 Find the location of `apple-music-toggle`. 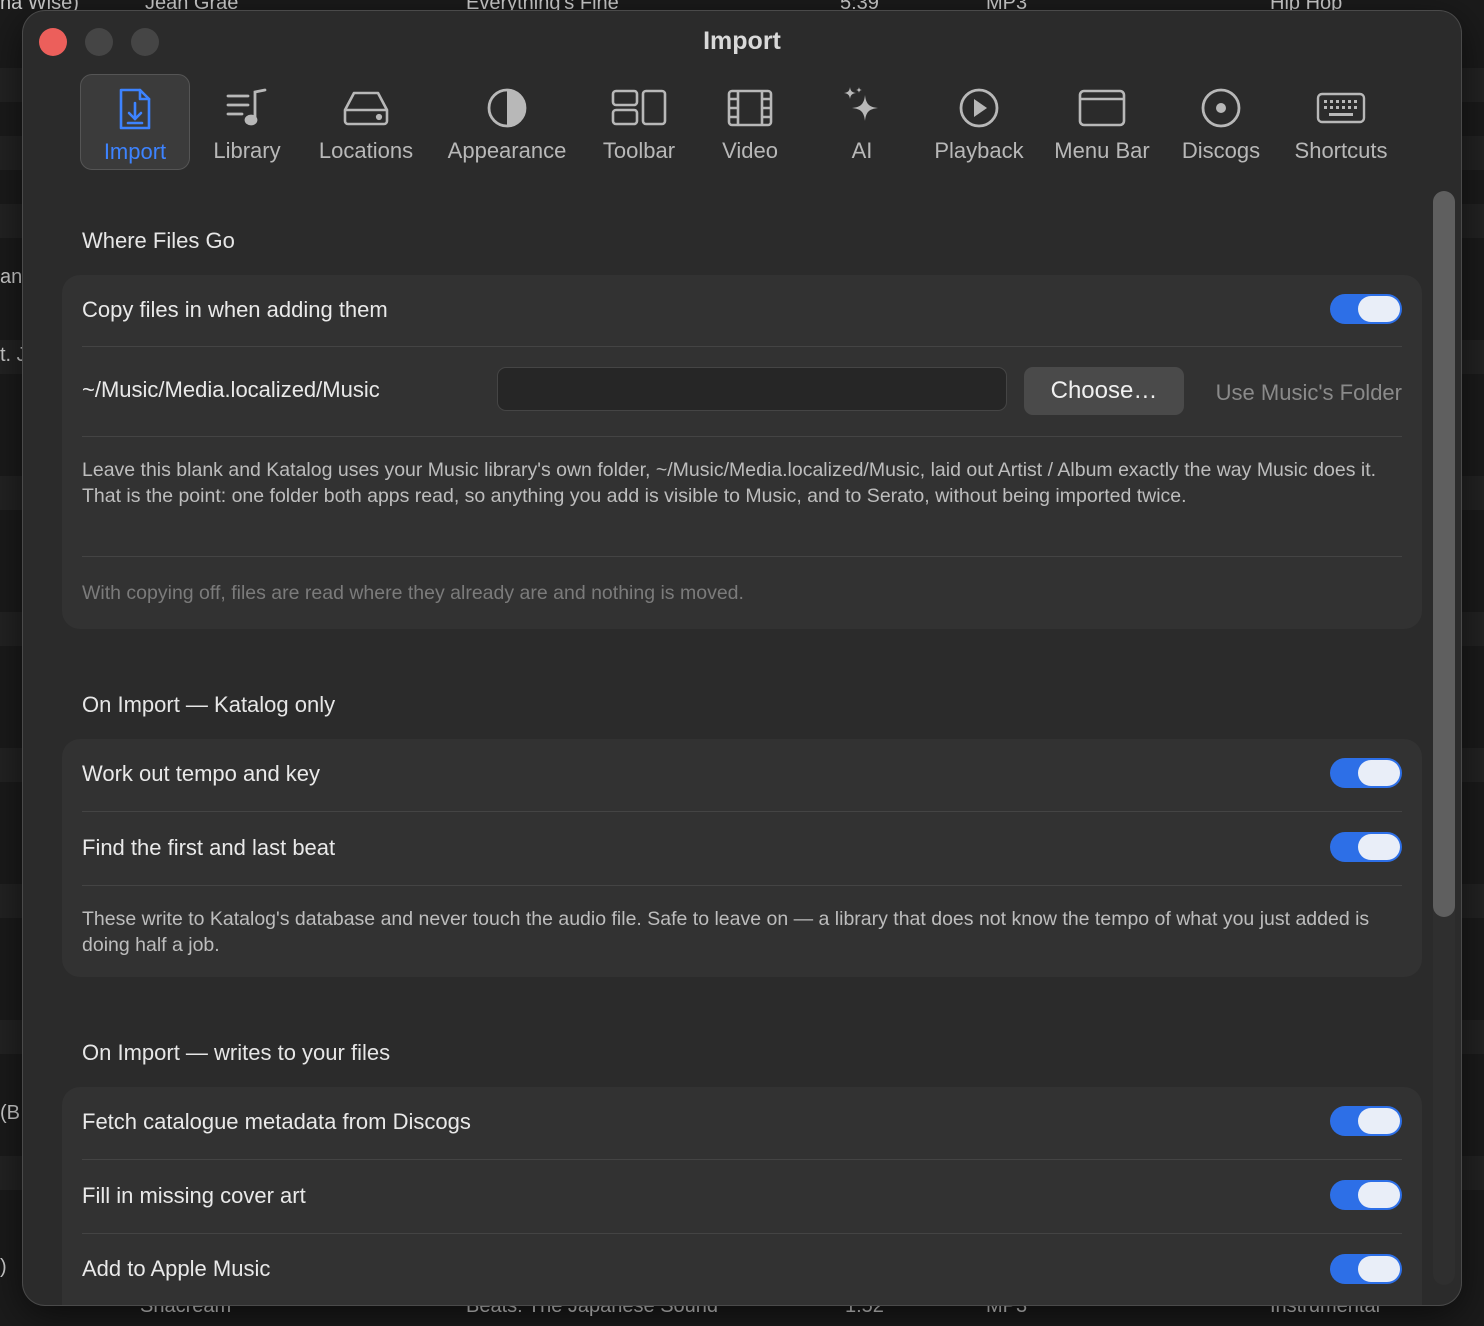

apple-music-toggle is located at coordinates (1366, 1269).